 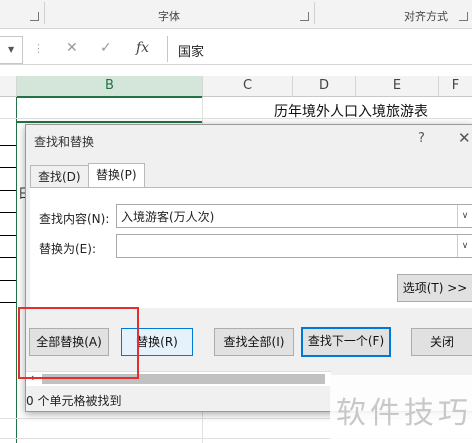 I want to click on replace-with-input: ∨, so click(x=294, y=246).